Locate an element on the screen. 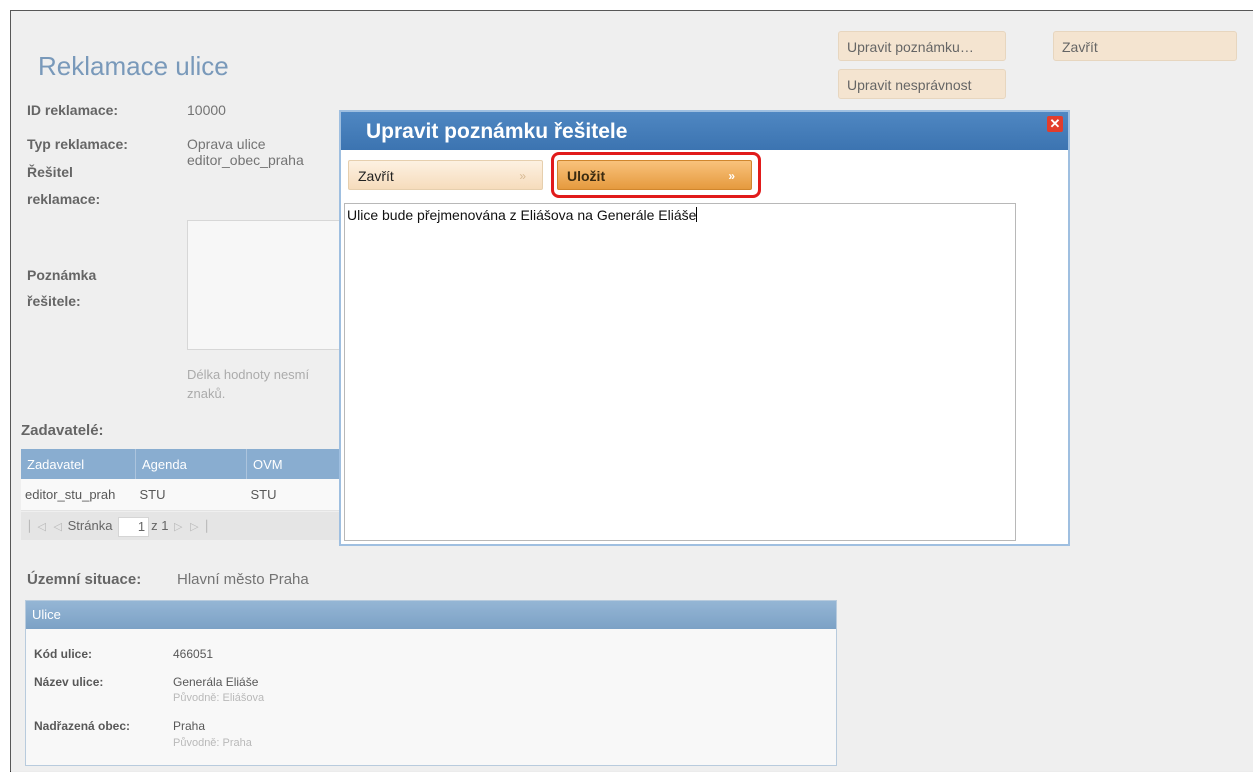 This screenshot has width=1253, height=772. dialog-close-label: Zavřít is located at coordinates (376, 176).